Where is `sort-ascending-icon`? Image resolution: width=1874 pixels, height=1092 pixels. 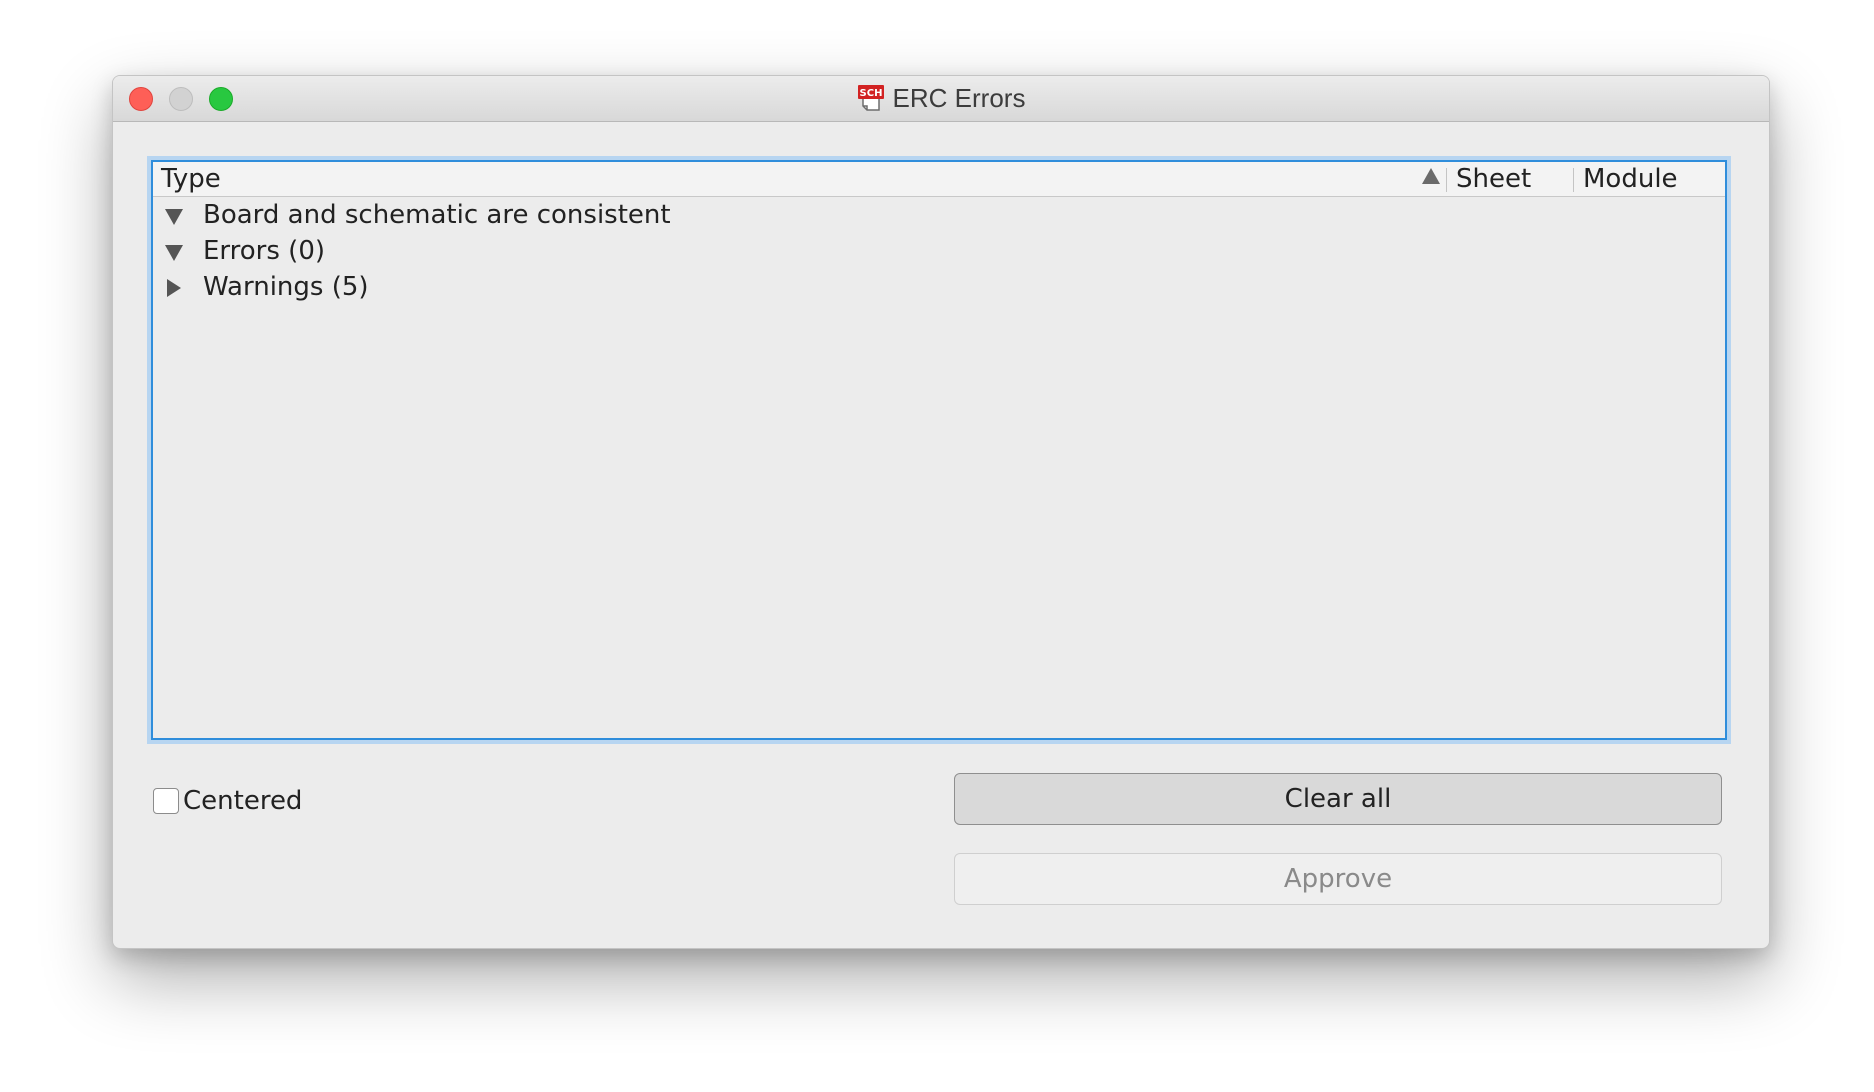 sort-ascending-icon is located at coordinates (1431, 176).